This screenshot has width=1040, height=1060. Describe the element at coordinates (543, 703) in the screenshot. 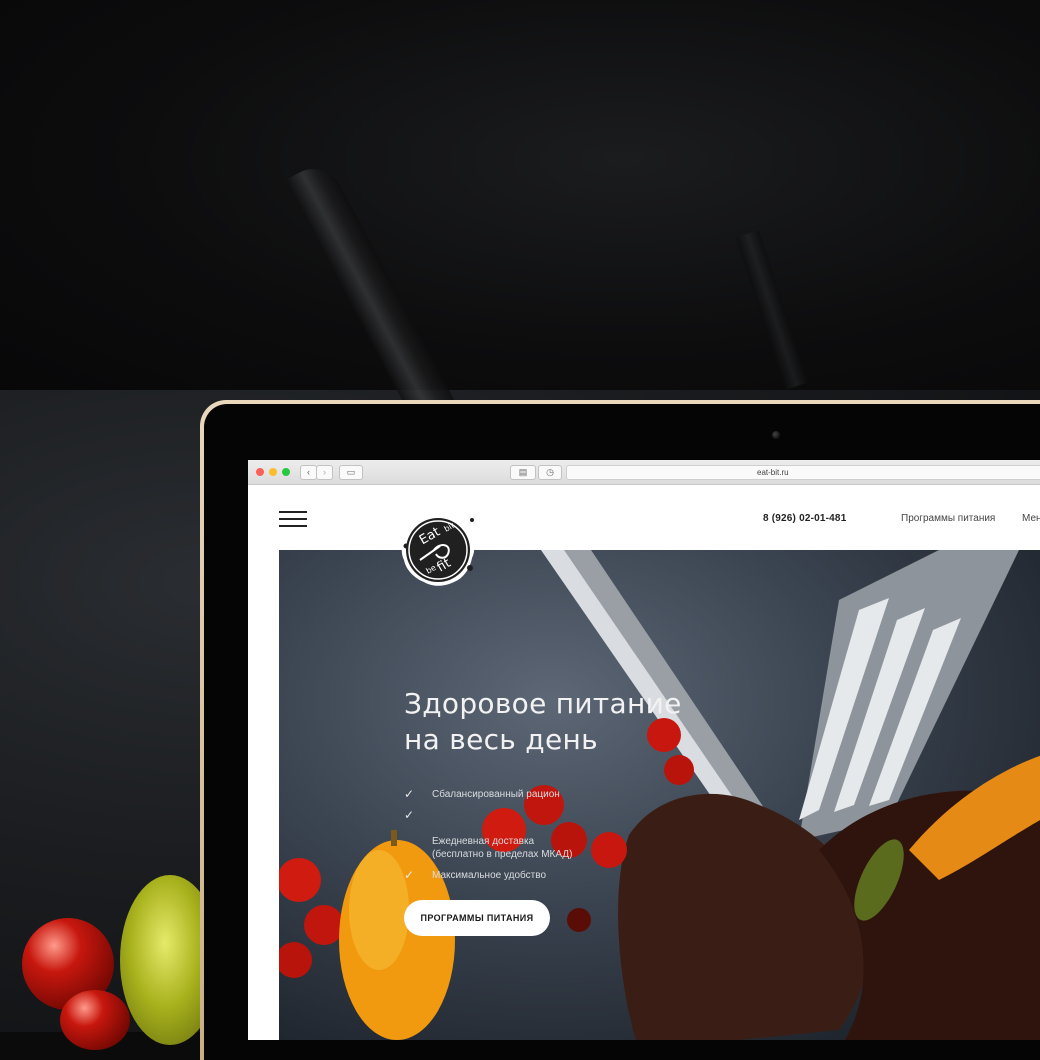

I see `hero-title-line-1: Здоровое питание` at that location.